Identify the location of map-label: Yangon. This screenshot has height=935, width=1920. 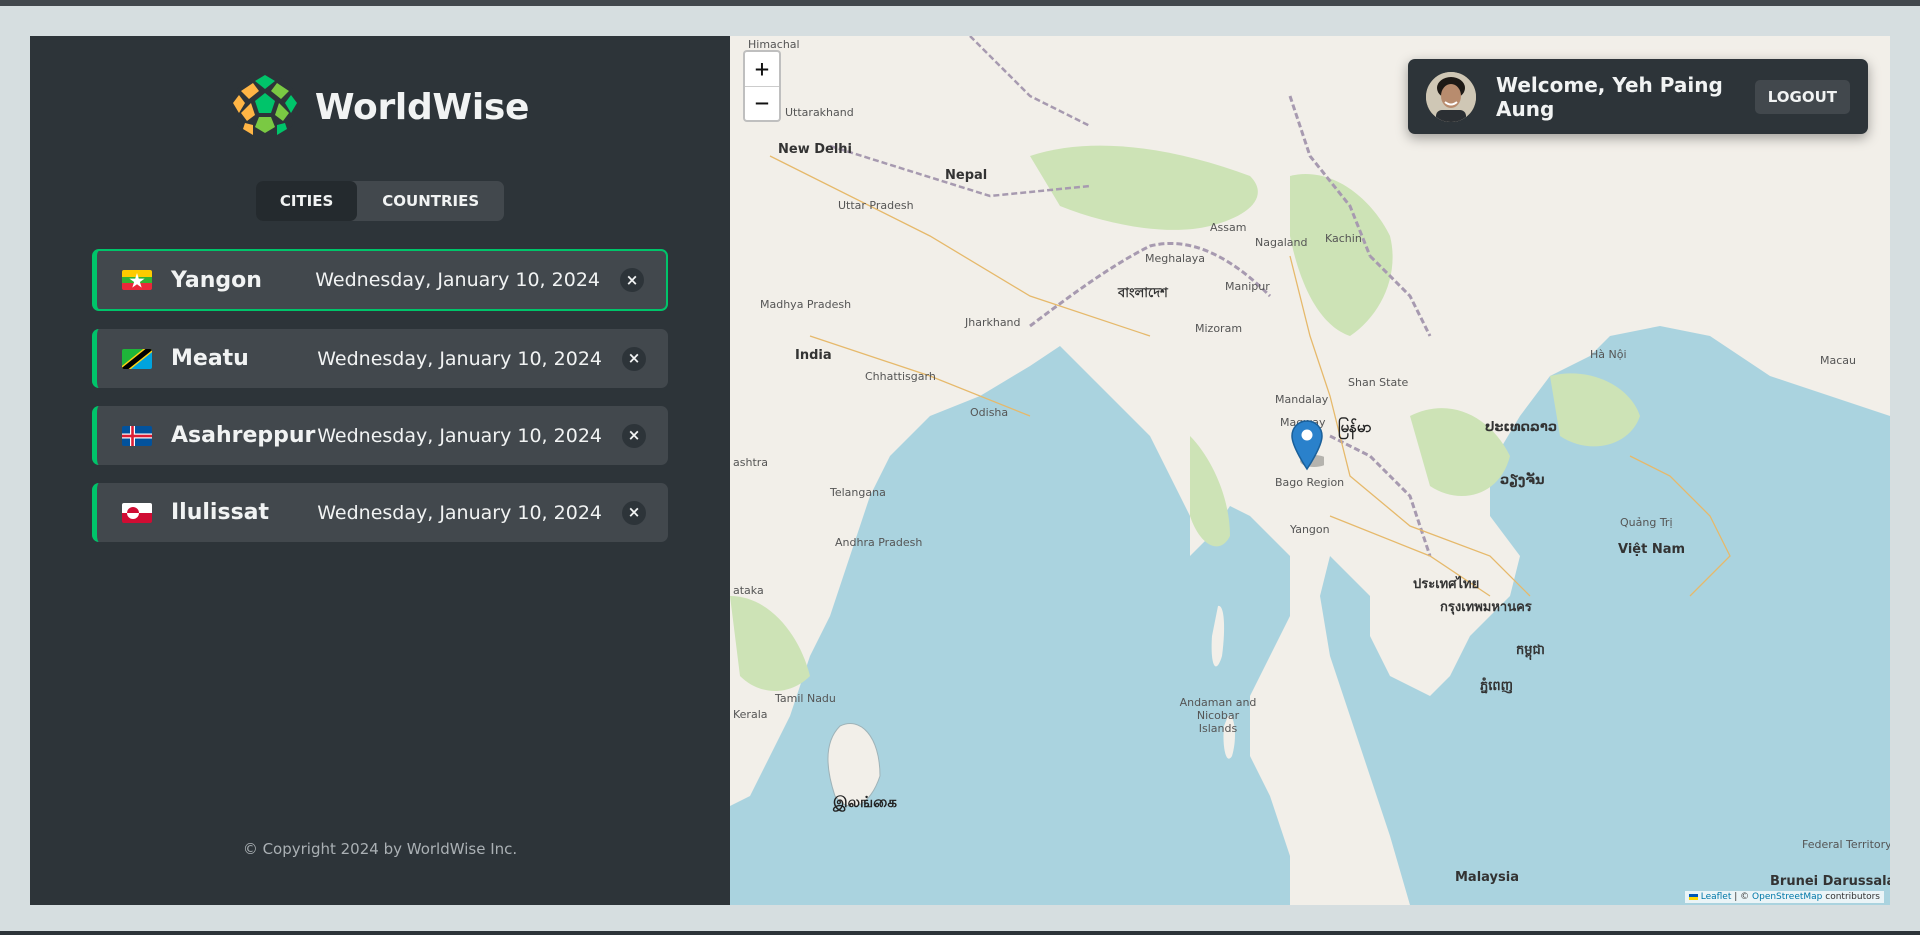
(1310, 529).